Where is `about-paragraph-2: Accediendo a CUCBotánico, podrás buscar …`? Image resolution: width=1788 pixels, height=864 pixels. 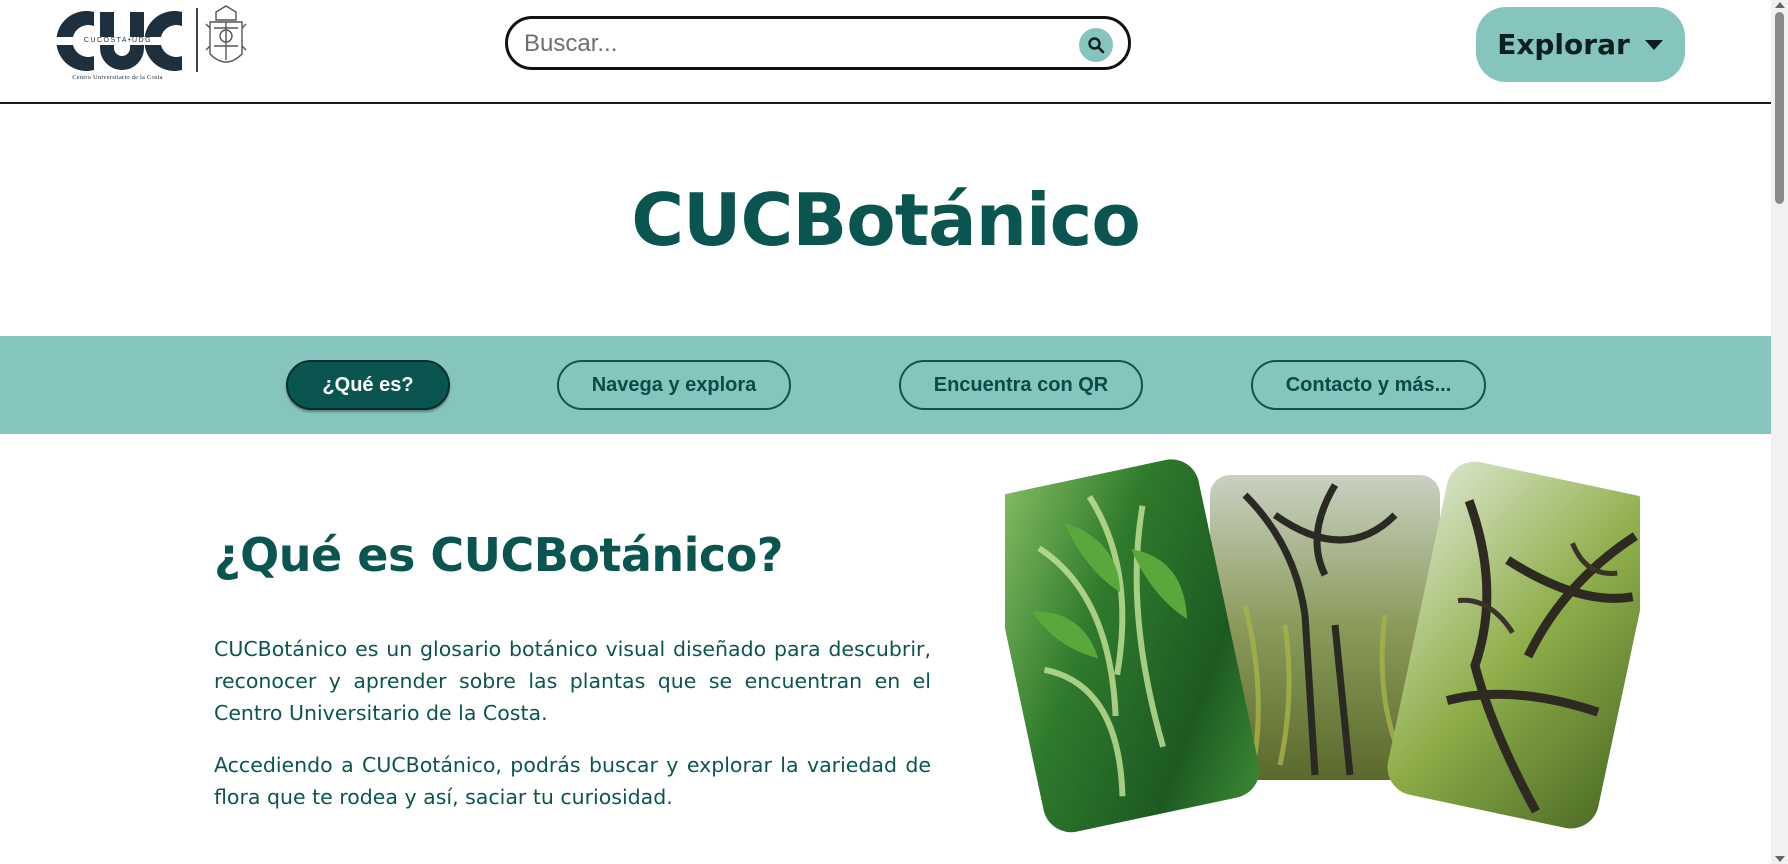 about-paragraph-2: Accediendo a CUCBotánico, podrás buscar … is located at coordinates (572, 781).